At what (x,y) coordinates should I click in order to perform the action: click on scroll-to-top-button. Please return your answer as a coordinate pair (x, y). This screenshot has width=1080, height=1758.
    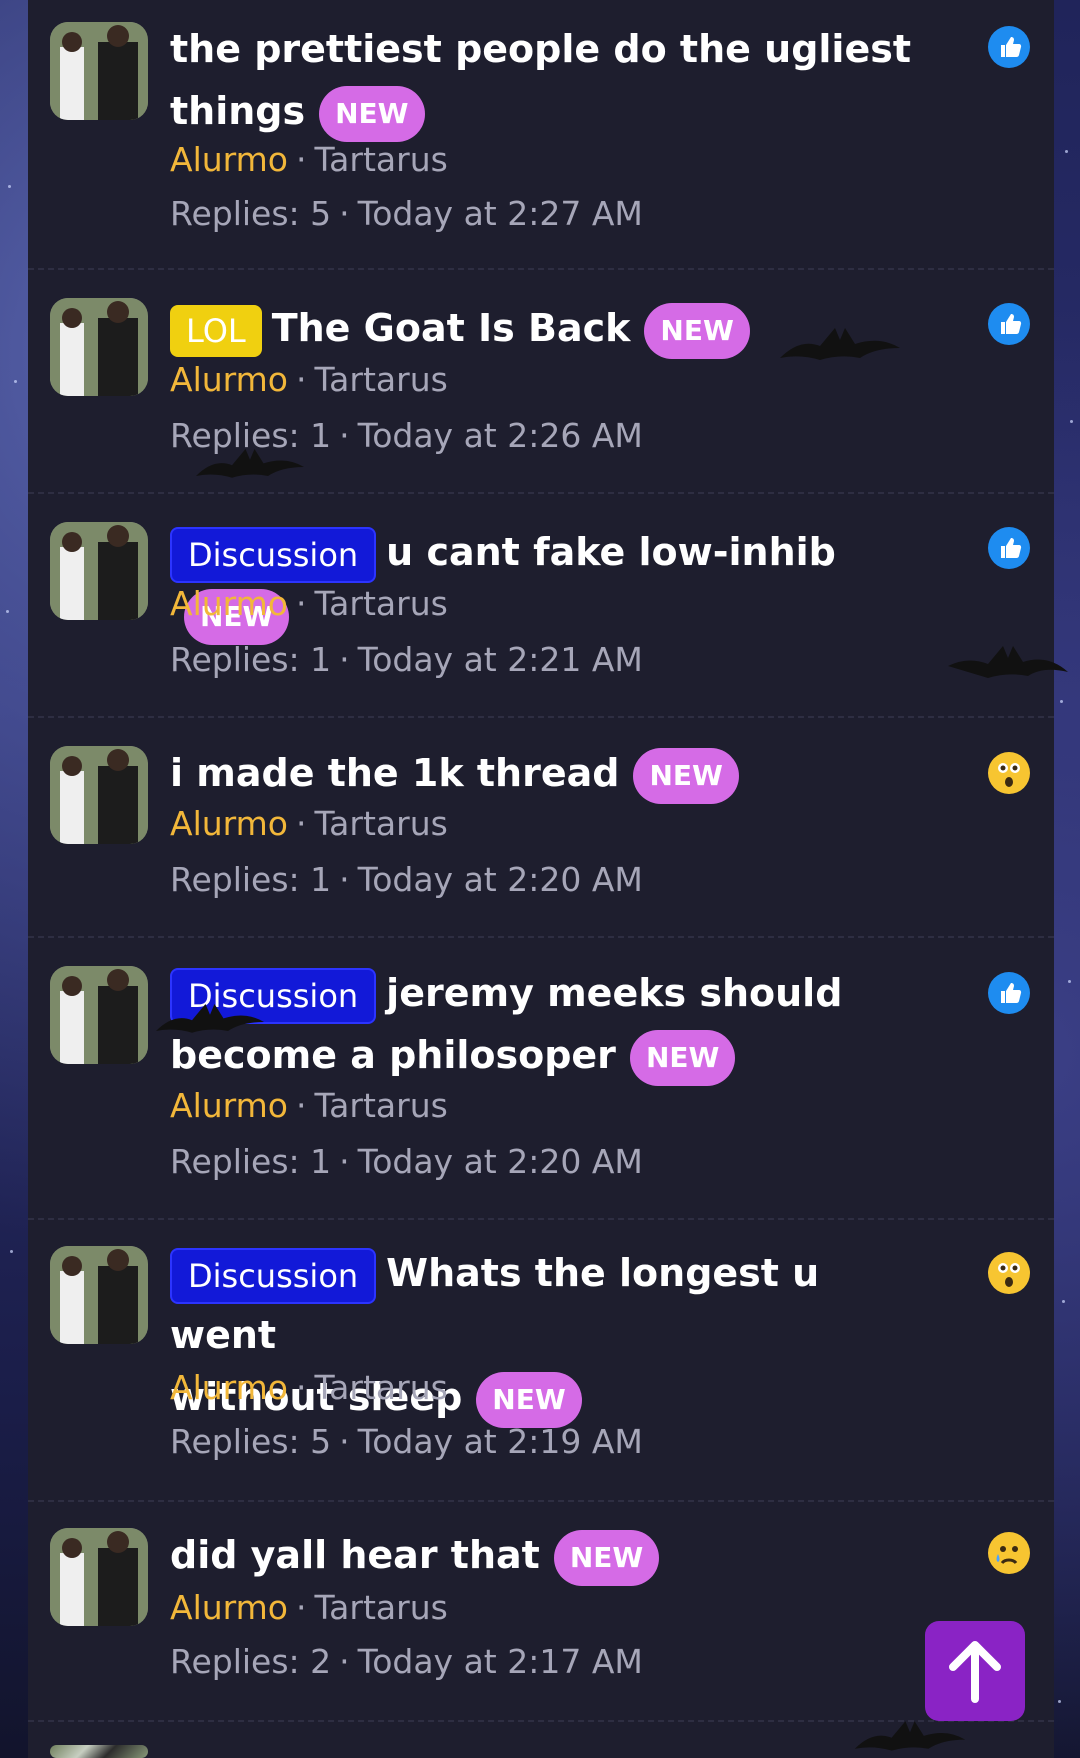
    Looking at the image, I should click on (975, 1671).